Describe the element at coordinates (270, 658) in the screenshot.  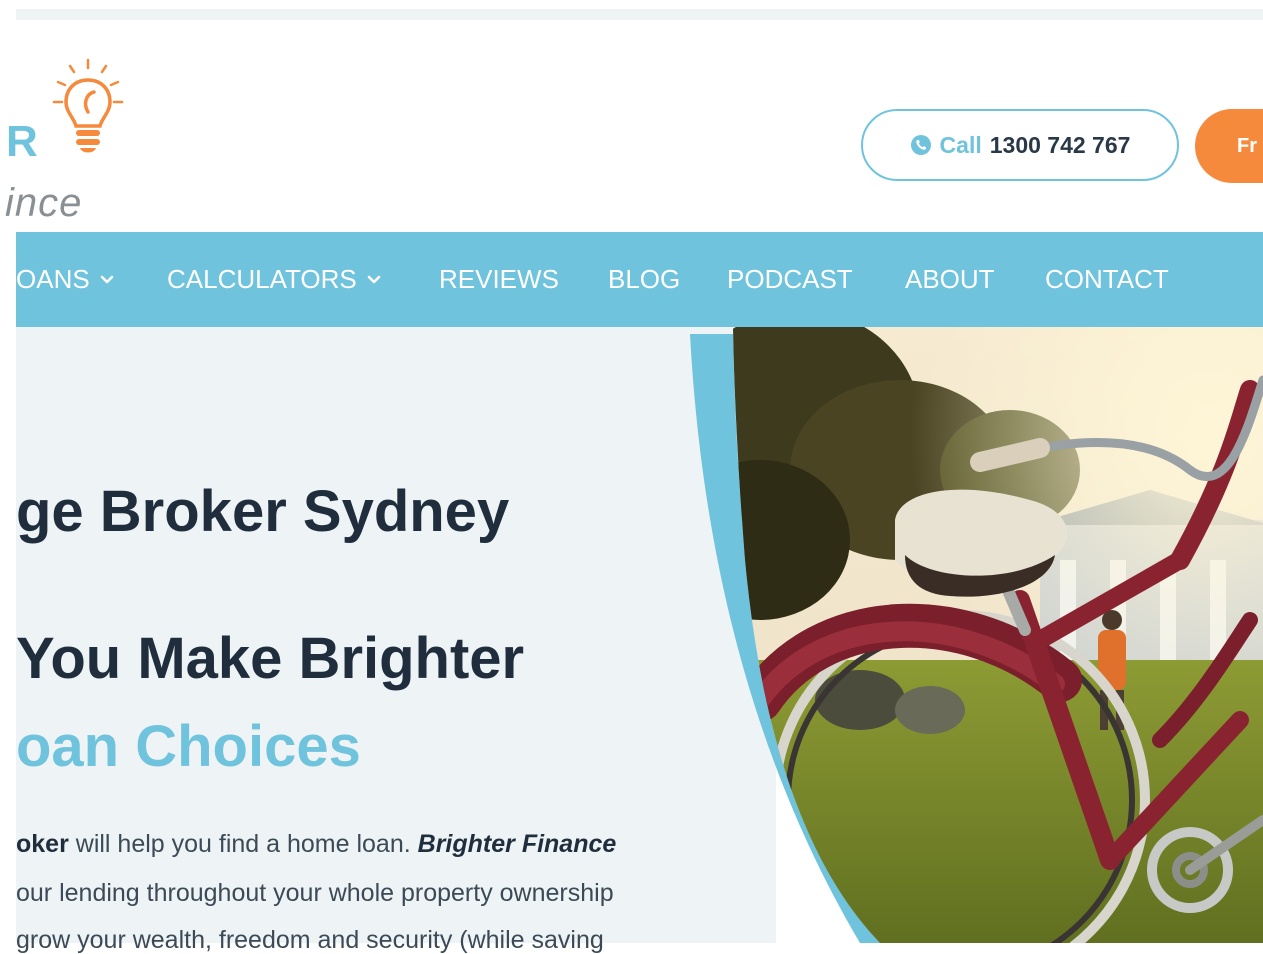
I see `hero-headline-line2: You Make Brighter` at that location.